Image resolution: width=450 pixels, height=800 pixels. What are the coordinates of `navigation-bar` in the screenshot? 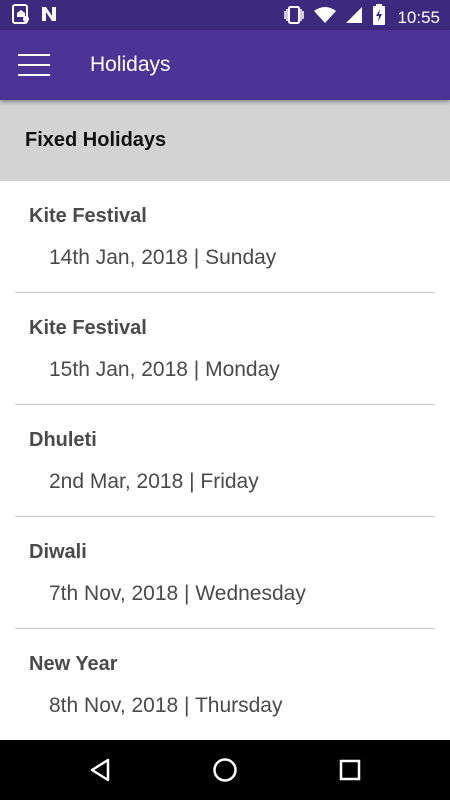 It's located at (225, 770).